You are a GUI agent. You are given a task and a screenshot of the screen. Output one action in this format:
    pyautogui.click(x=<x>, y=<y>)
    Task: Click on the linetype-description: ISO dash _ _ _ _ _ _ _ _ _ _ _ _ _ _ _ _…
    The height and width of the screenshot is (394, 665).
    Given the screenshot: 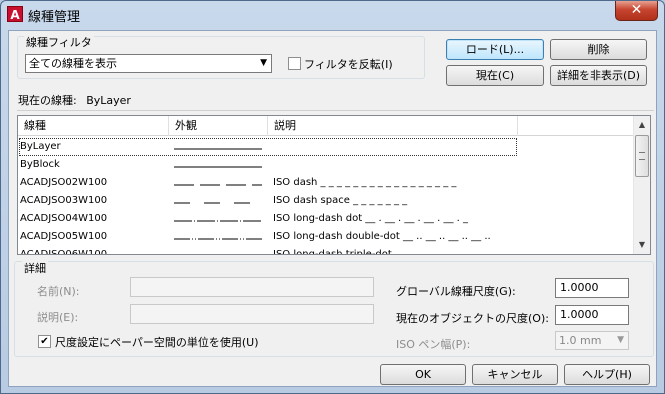 What is the action you would take?
    pyautogui.click(x=365, y=182)
    